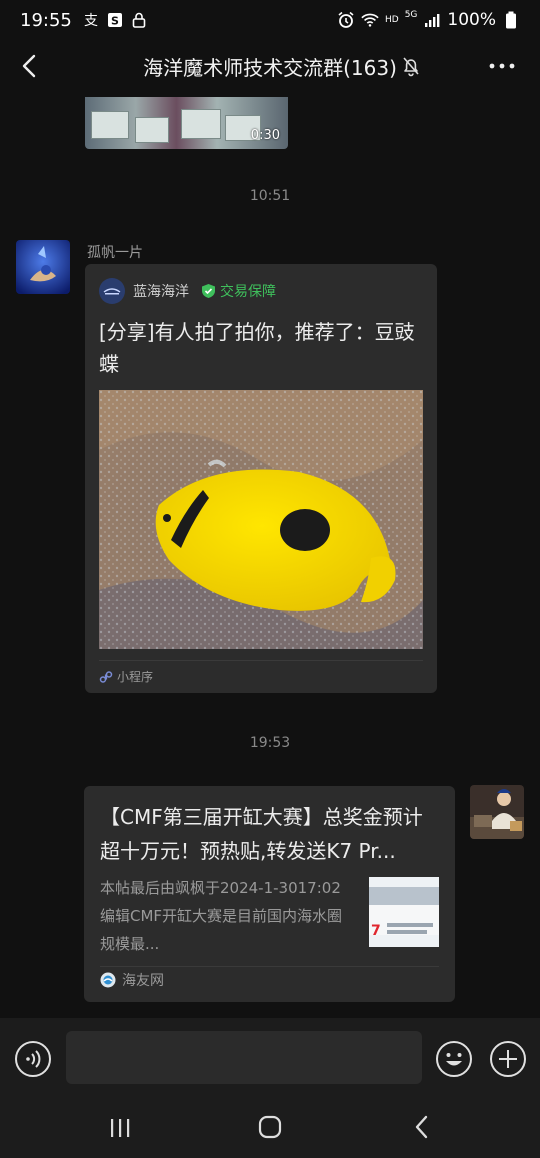 Image resolution: width=540 pixels, height=1158 pixels. I want to click on badge-label: 交易保障, so click(248, 292).